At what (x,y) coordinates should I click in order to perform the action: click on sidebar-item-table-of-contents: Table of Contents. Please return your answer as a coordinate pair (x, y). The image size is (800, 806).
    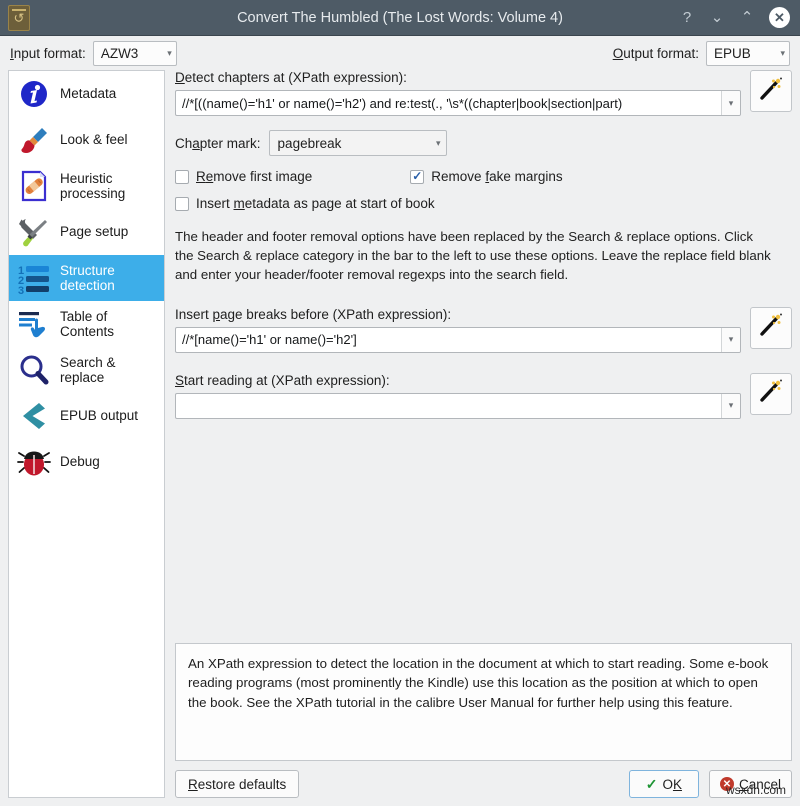
    Looking at the image, I should click on (86, 324).